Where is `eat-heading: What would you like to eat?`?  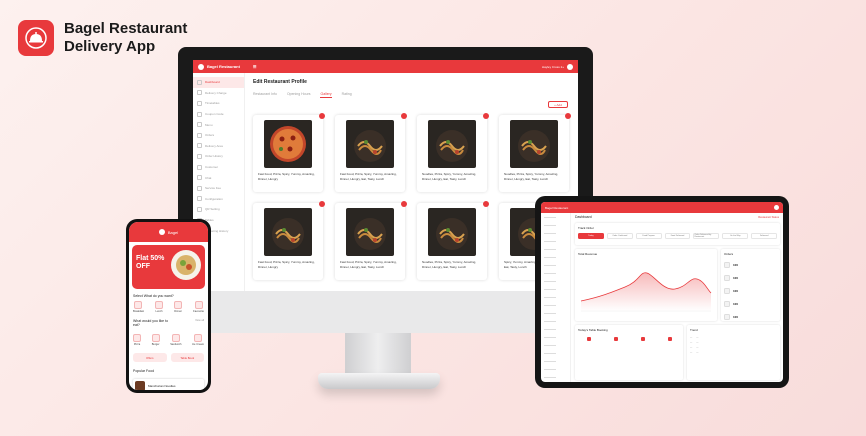 eat-heading: What would you like to eat? is located at coordinates (151, 323).